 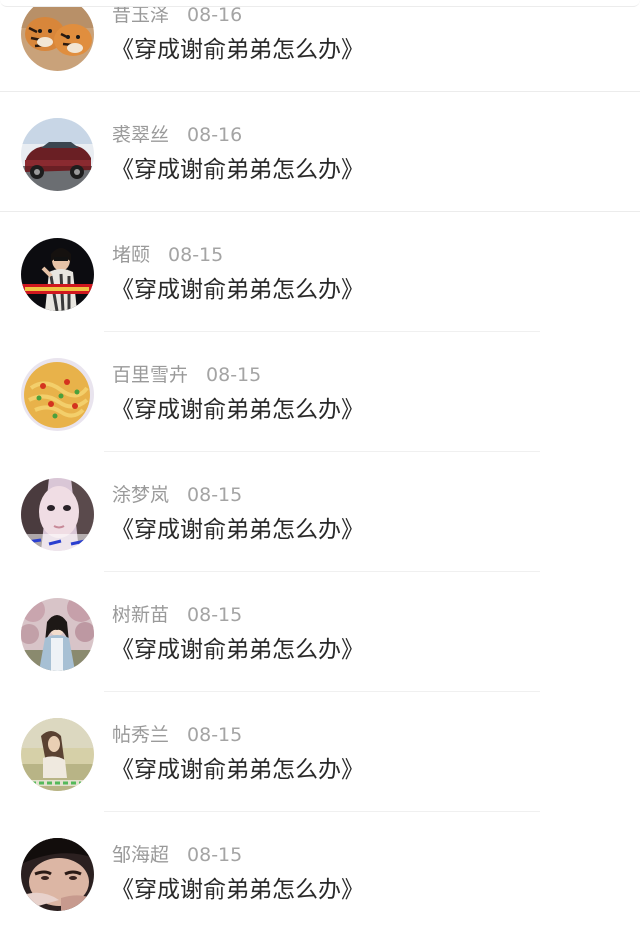 What do you see at coordinates (177, 135) in the screenshot?
I see `comment-meta: 裘翠丝 08-16` at bounding box center [177, 135].